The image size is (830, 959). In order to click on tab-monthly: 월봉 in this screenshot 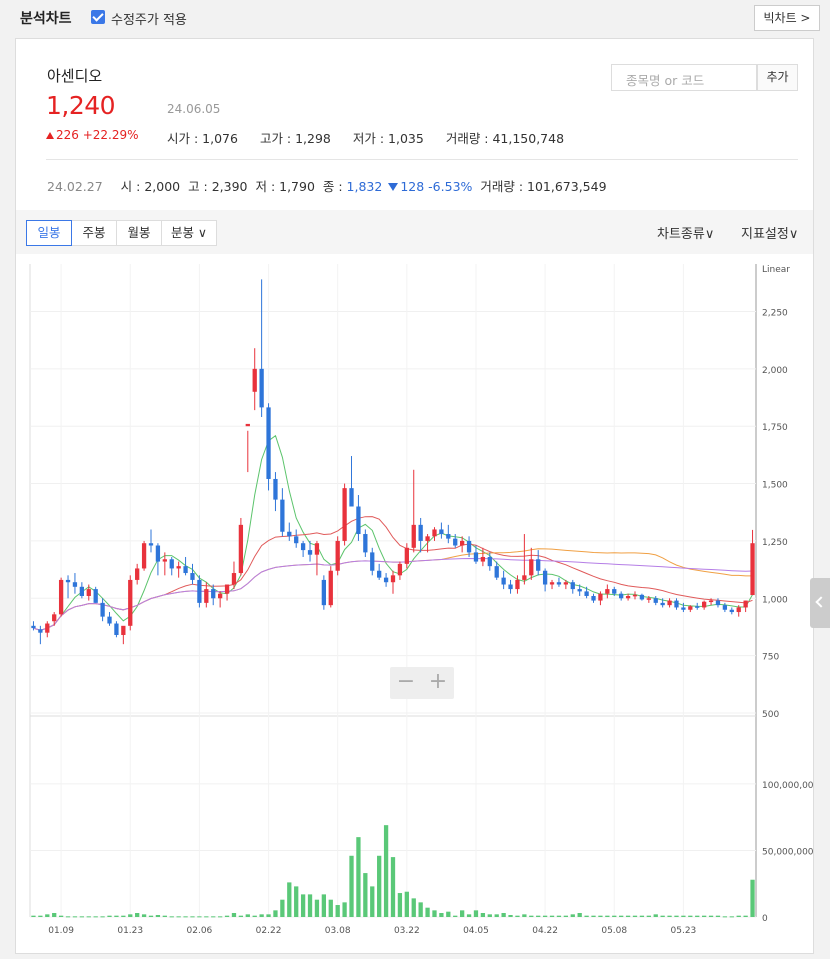, I will do `click(139, 233)`.